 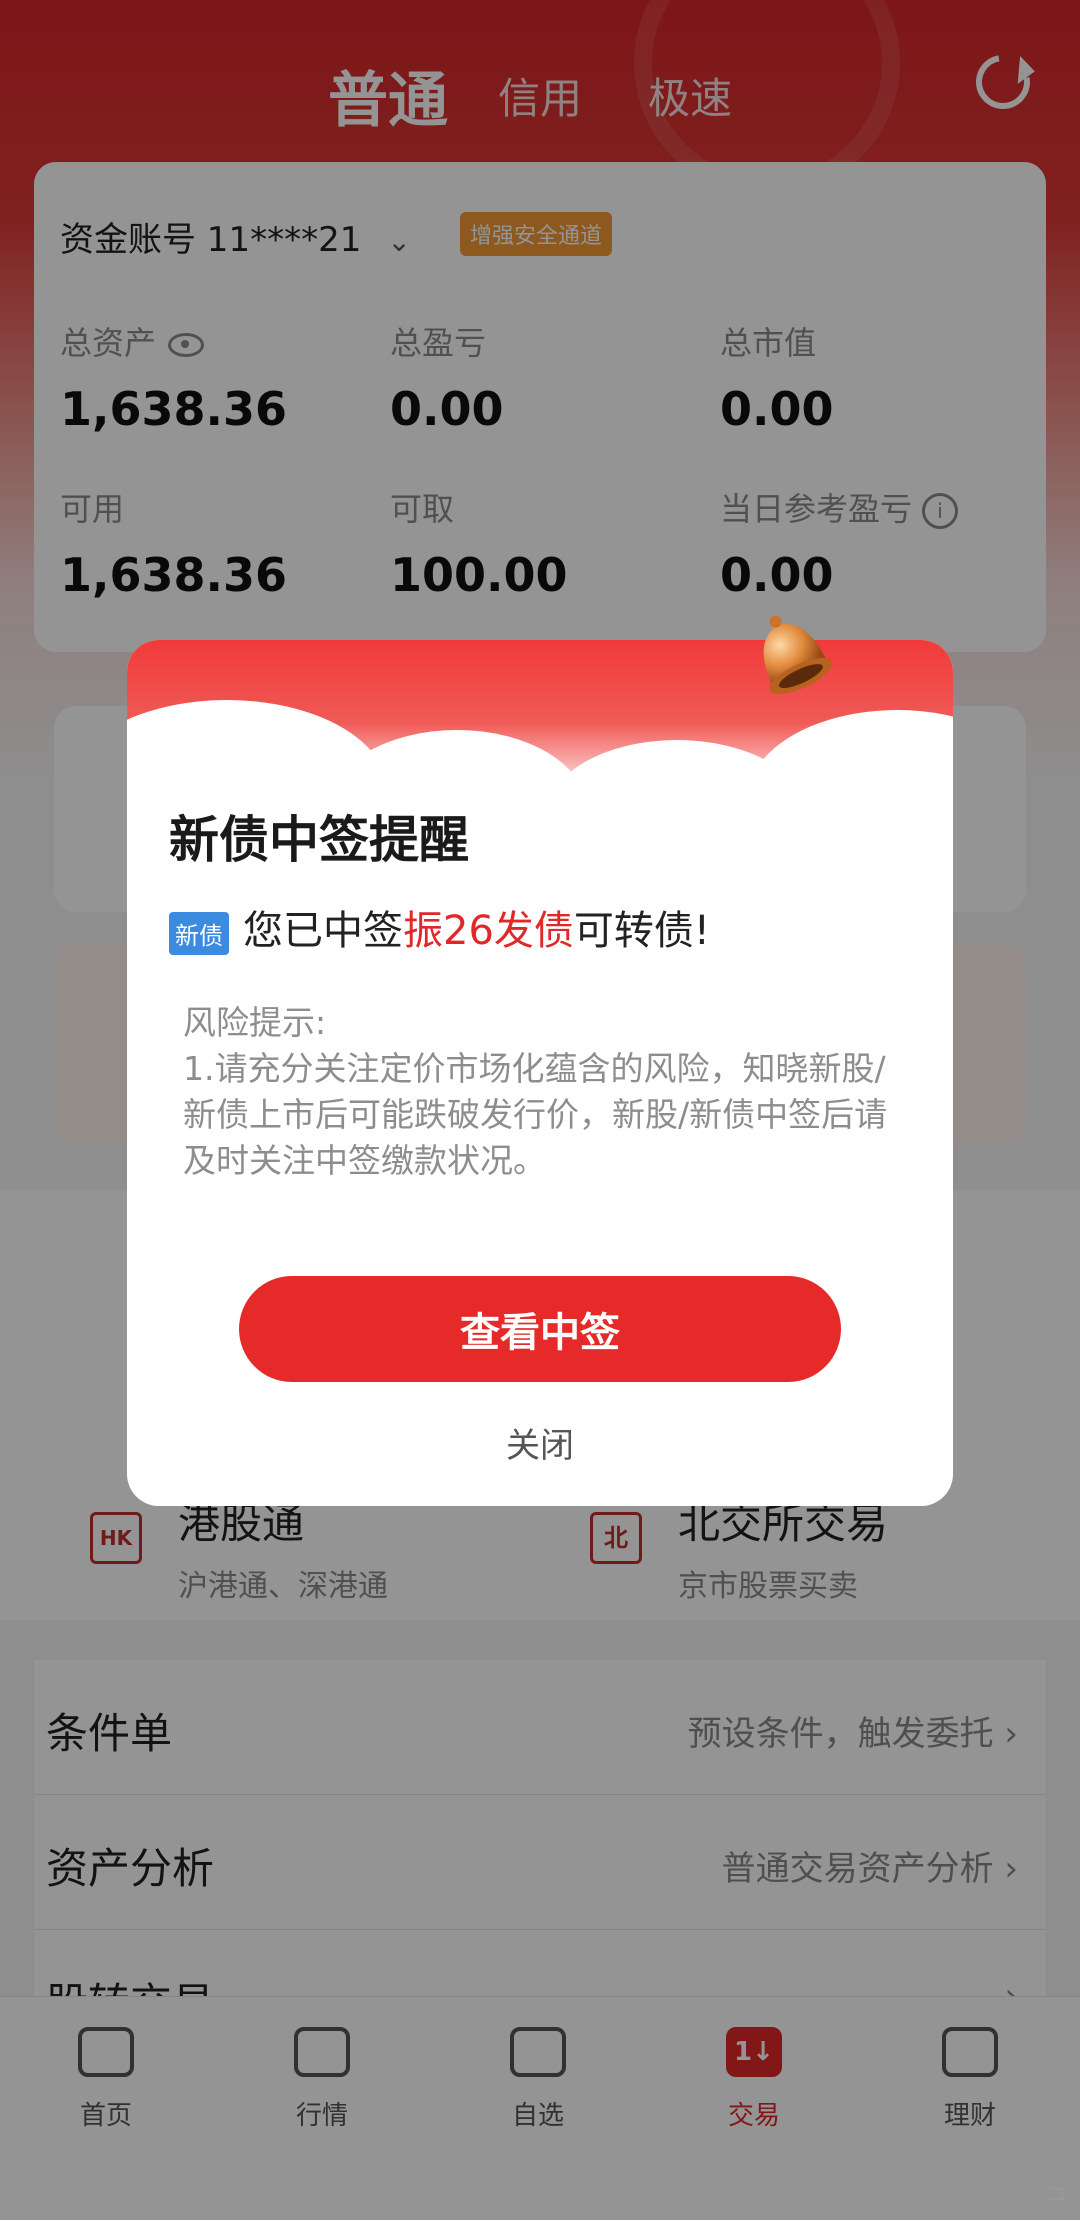 What do you see at coordinates (1056, 2193) in the screenshot?
I see `corner-mark: ⊐` at bounding box center [1056, 2193].